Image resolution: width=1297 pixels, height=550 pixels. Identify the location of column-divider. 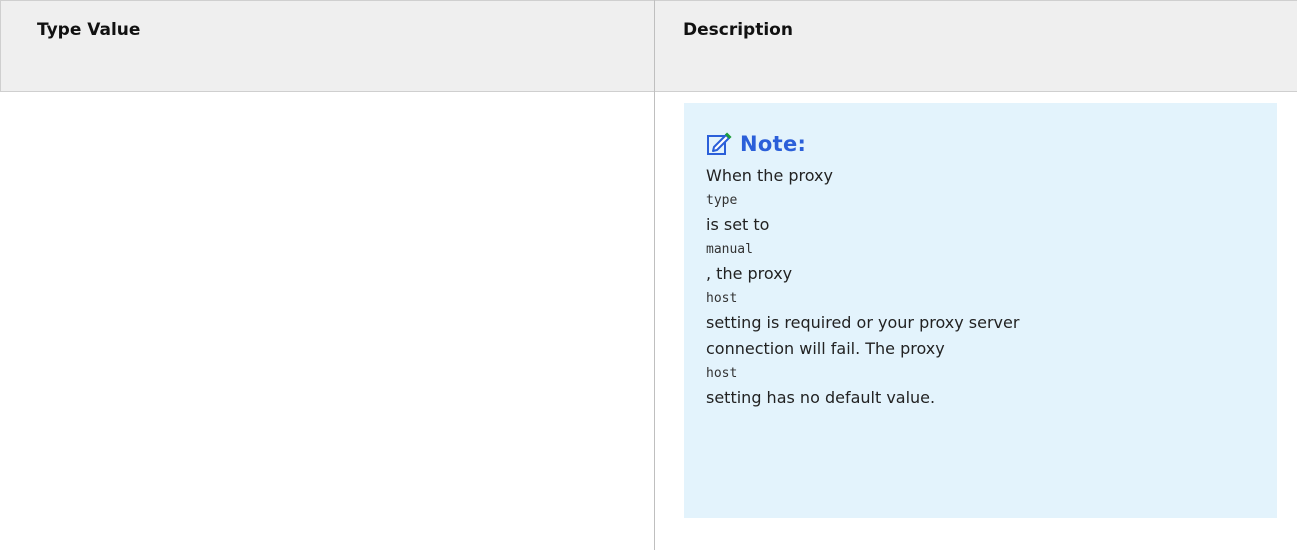
(654, 275).